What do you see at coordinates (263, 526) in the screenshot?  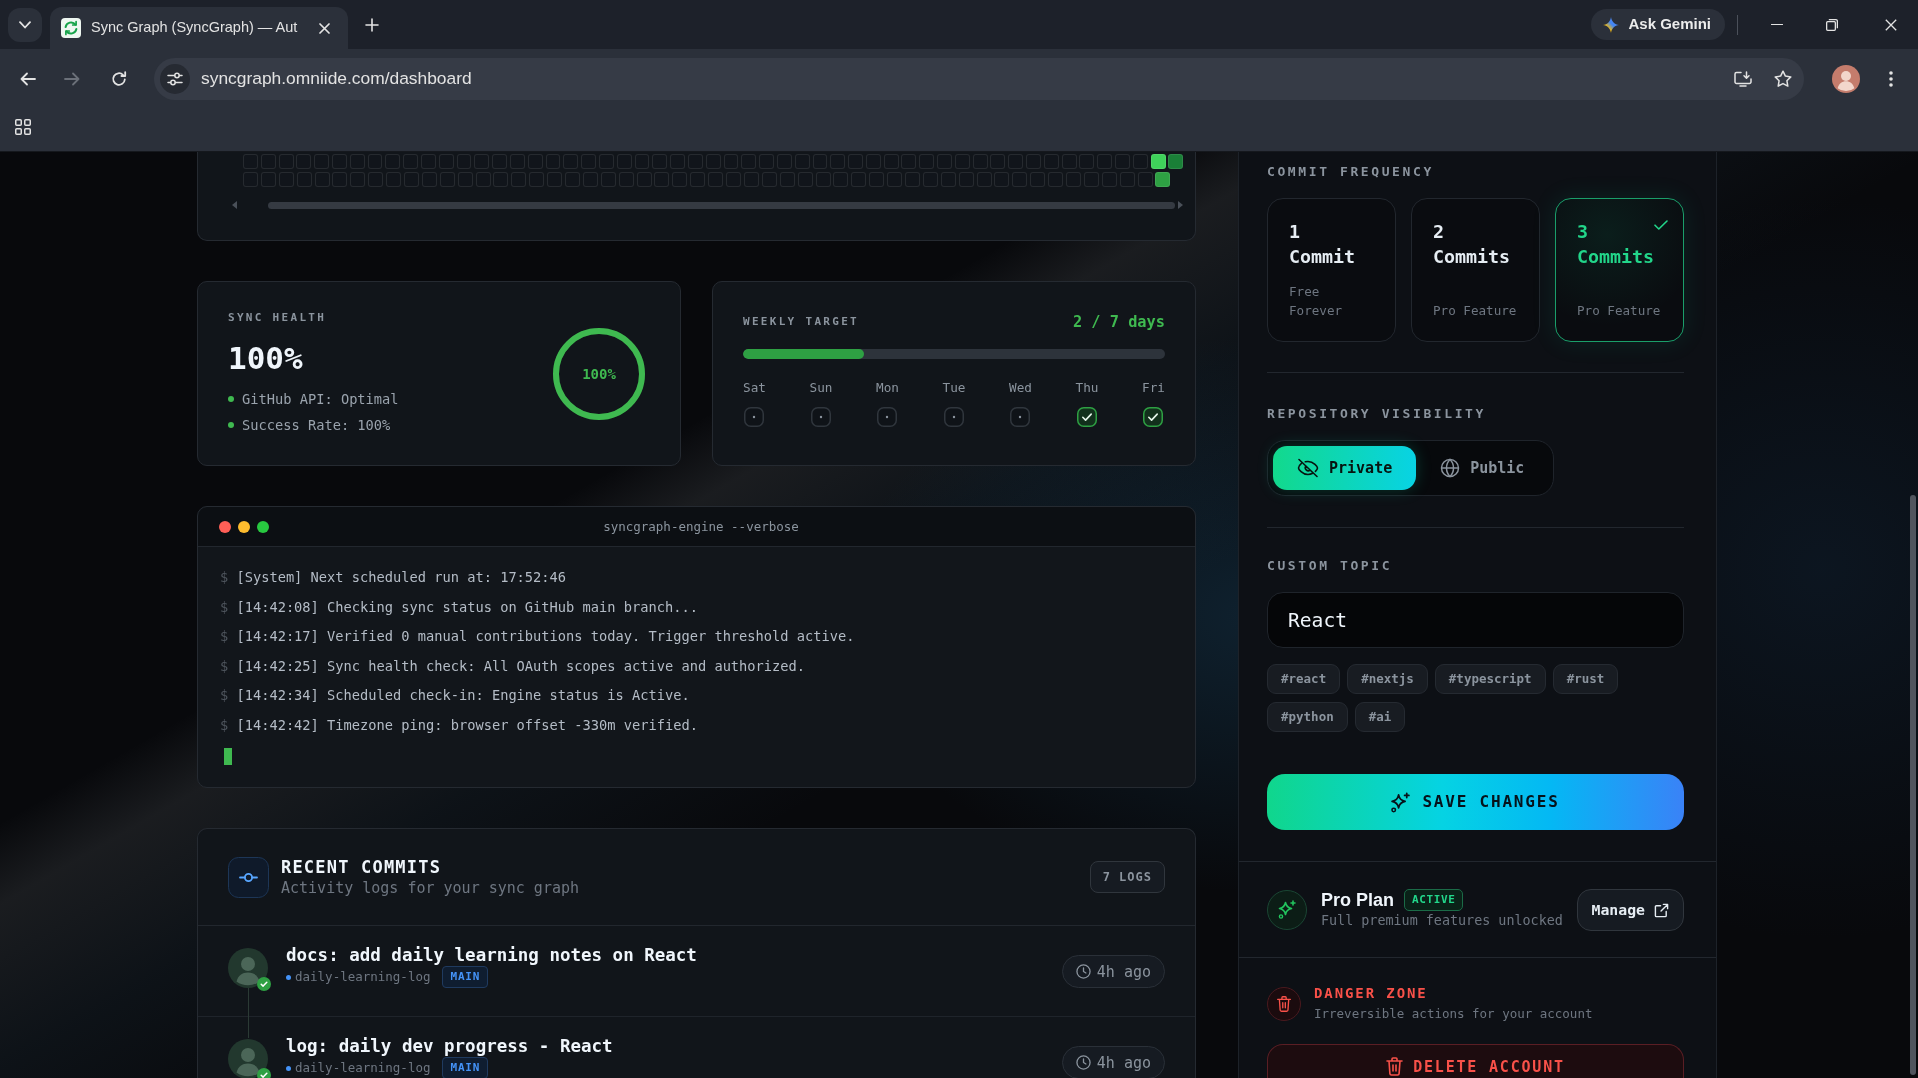 I see `maximize-dot-icon` at bounding box center [263, 526].